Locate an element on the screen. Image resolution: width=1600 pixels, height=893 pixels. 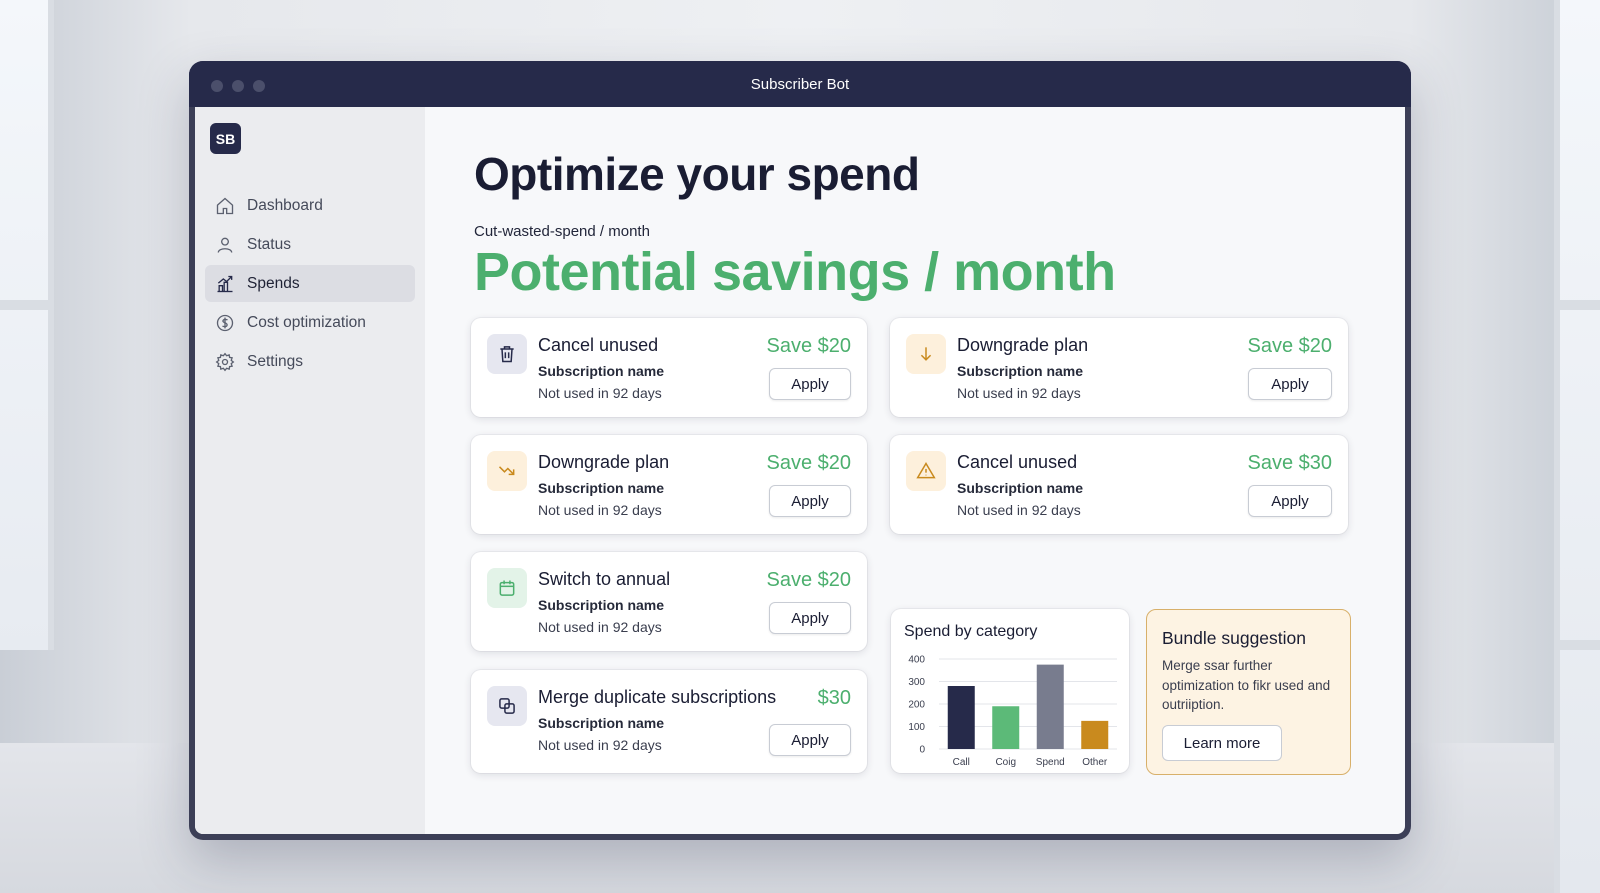
warning-icon is located at coordinates (926, 471).